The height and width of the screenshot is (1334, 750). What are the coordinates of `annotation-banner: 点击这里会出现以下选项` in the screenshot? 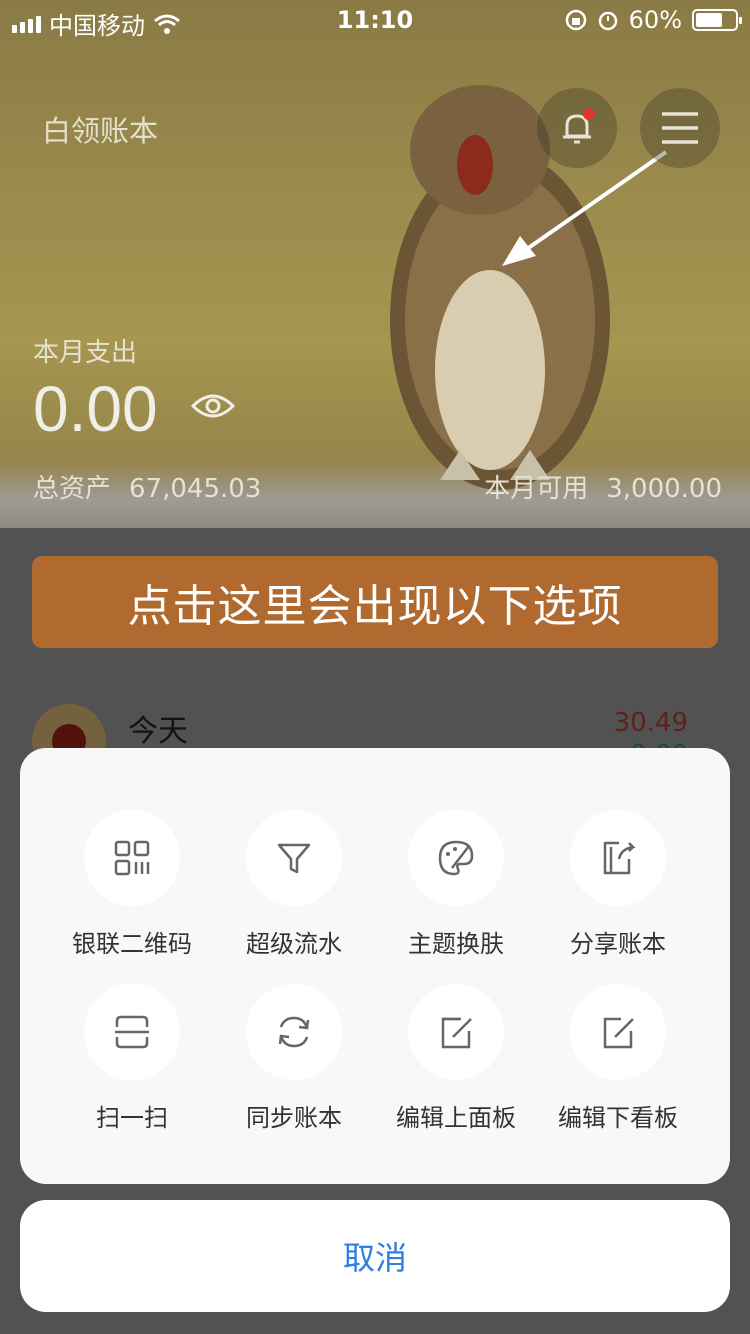 It's located at (375, 602).